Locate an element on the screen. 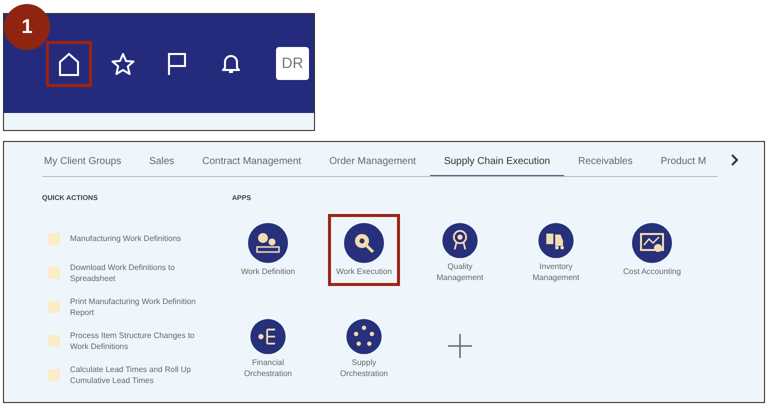  quick-action-link: Print Manufacturing Work Definition Report is located at coordinates (133, 307).